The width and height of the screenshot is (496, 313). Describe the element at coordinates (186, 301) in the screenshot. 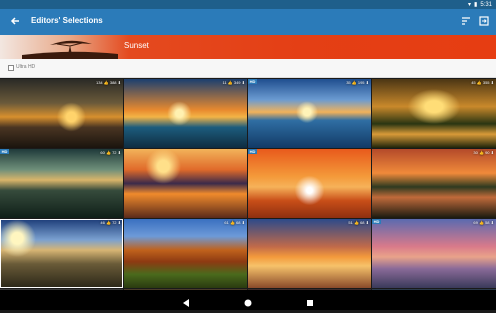

I see `nav-back-icon` at that location.